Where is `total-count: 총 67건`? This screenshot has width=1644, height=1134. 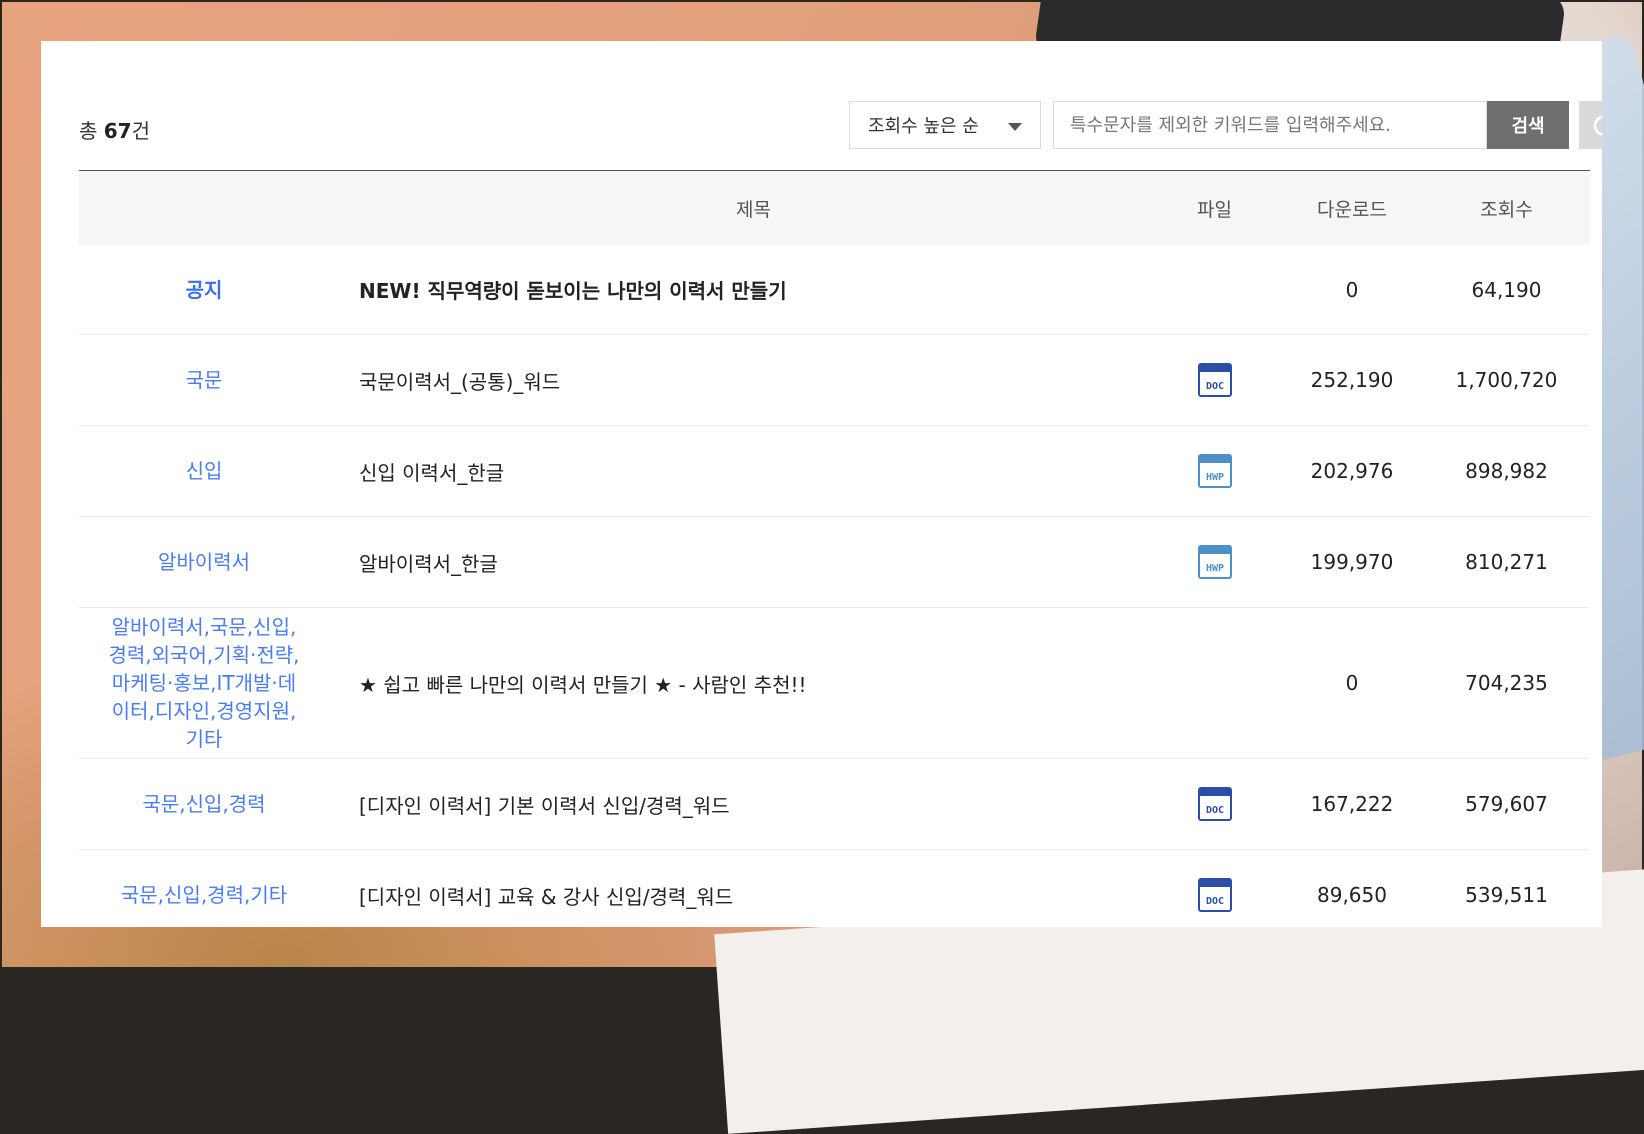
total-count: 총 67건 is located at coordinates (114, 129).